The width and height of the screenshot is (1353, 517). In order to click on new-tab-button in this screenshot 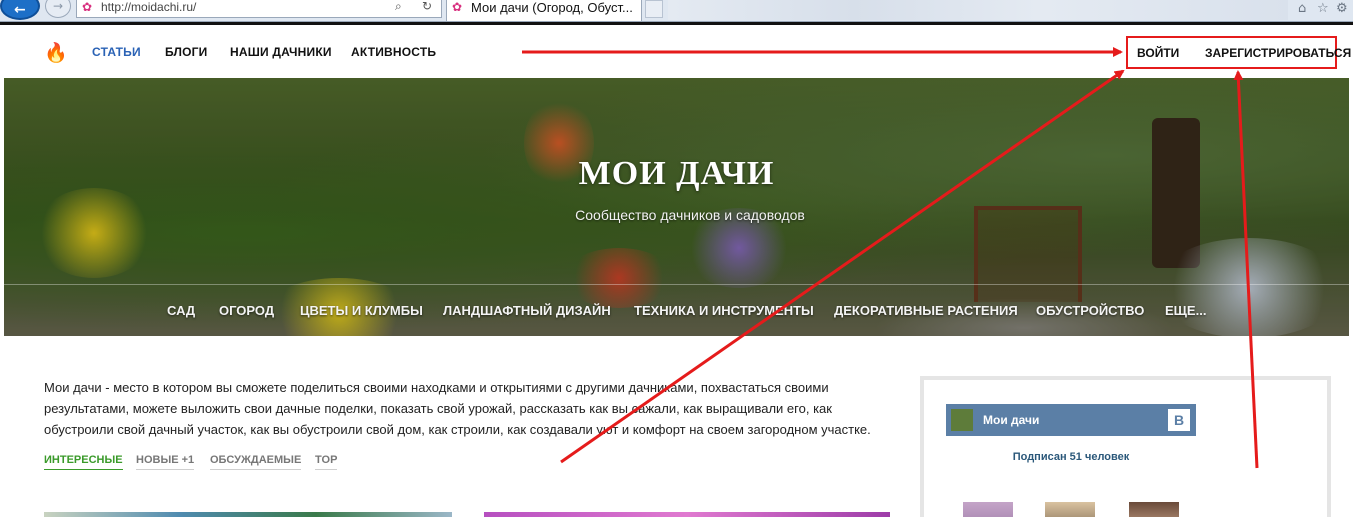, I will do `click(654, 9)`.